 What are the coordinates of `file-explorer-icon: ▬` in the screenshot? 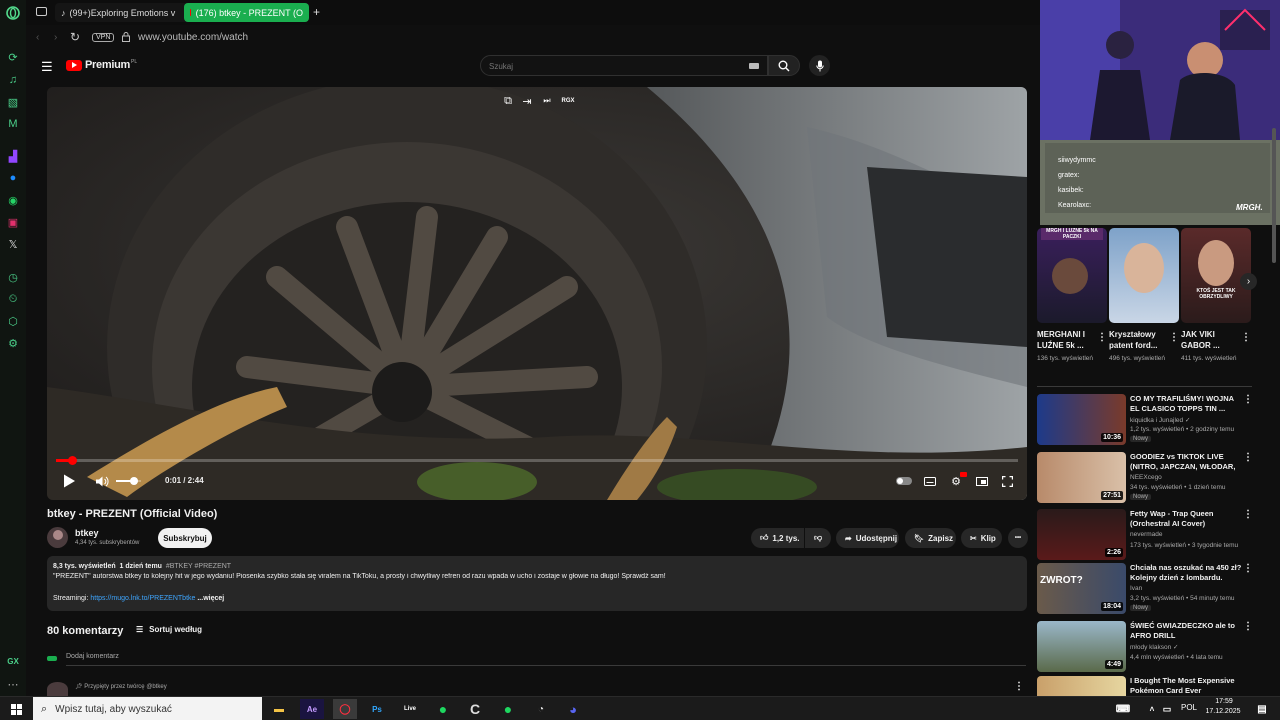 It's located at (279, 709).